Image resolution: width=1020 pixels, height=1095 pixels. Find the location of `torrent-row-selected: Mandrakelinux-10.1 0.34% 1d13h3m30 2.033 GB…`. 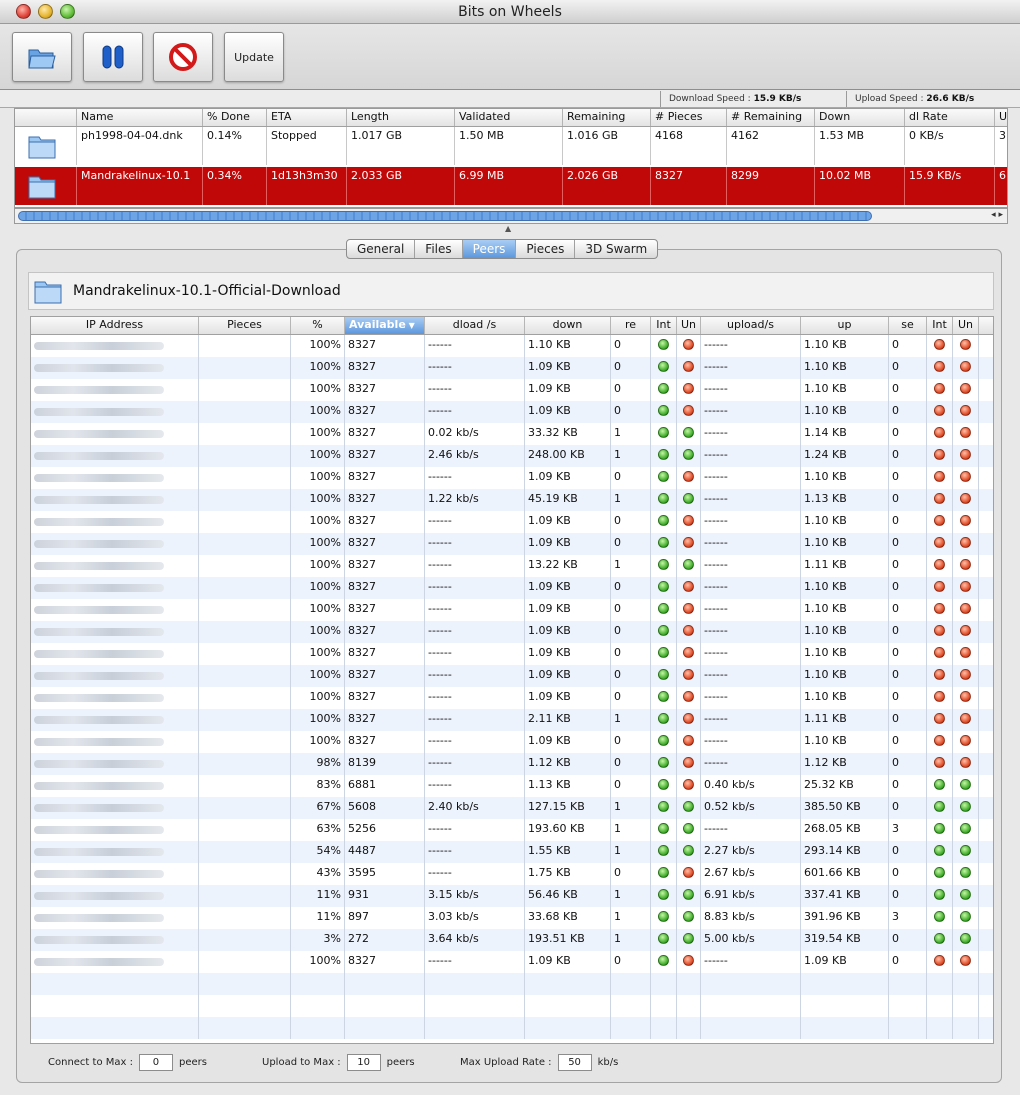

torrent-row-selected: Mandrakelinux-10.1 0.34% 1d13h3m30 2.033 GB… is located at coordinates (511, 186).